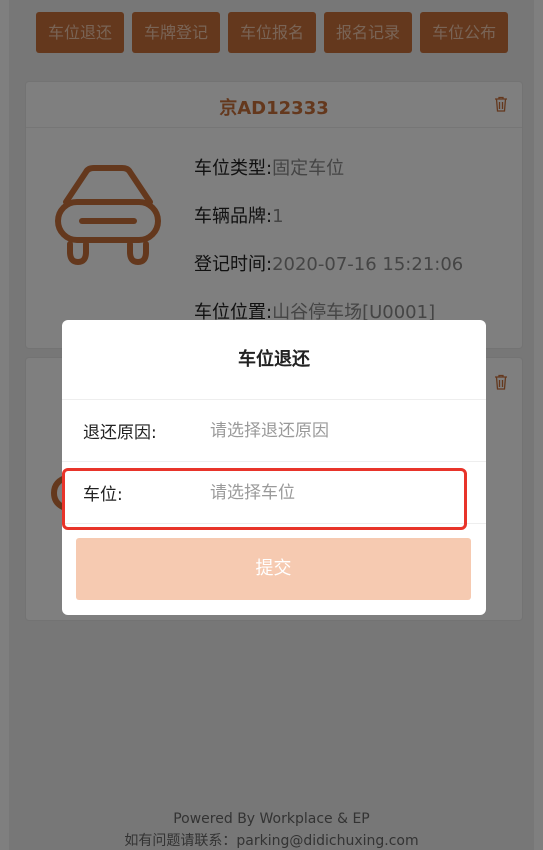 This screenshot has width=543, height=850. What do you see at coordinates (273, 569) in the screenshot?
I see `submit-button: 提交` at bounding box center [273, 569].